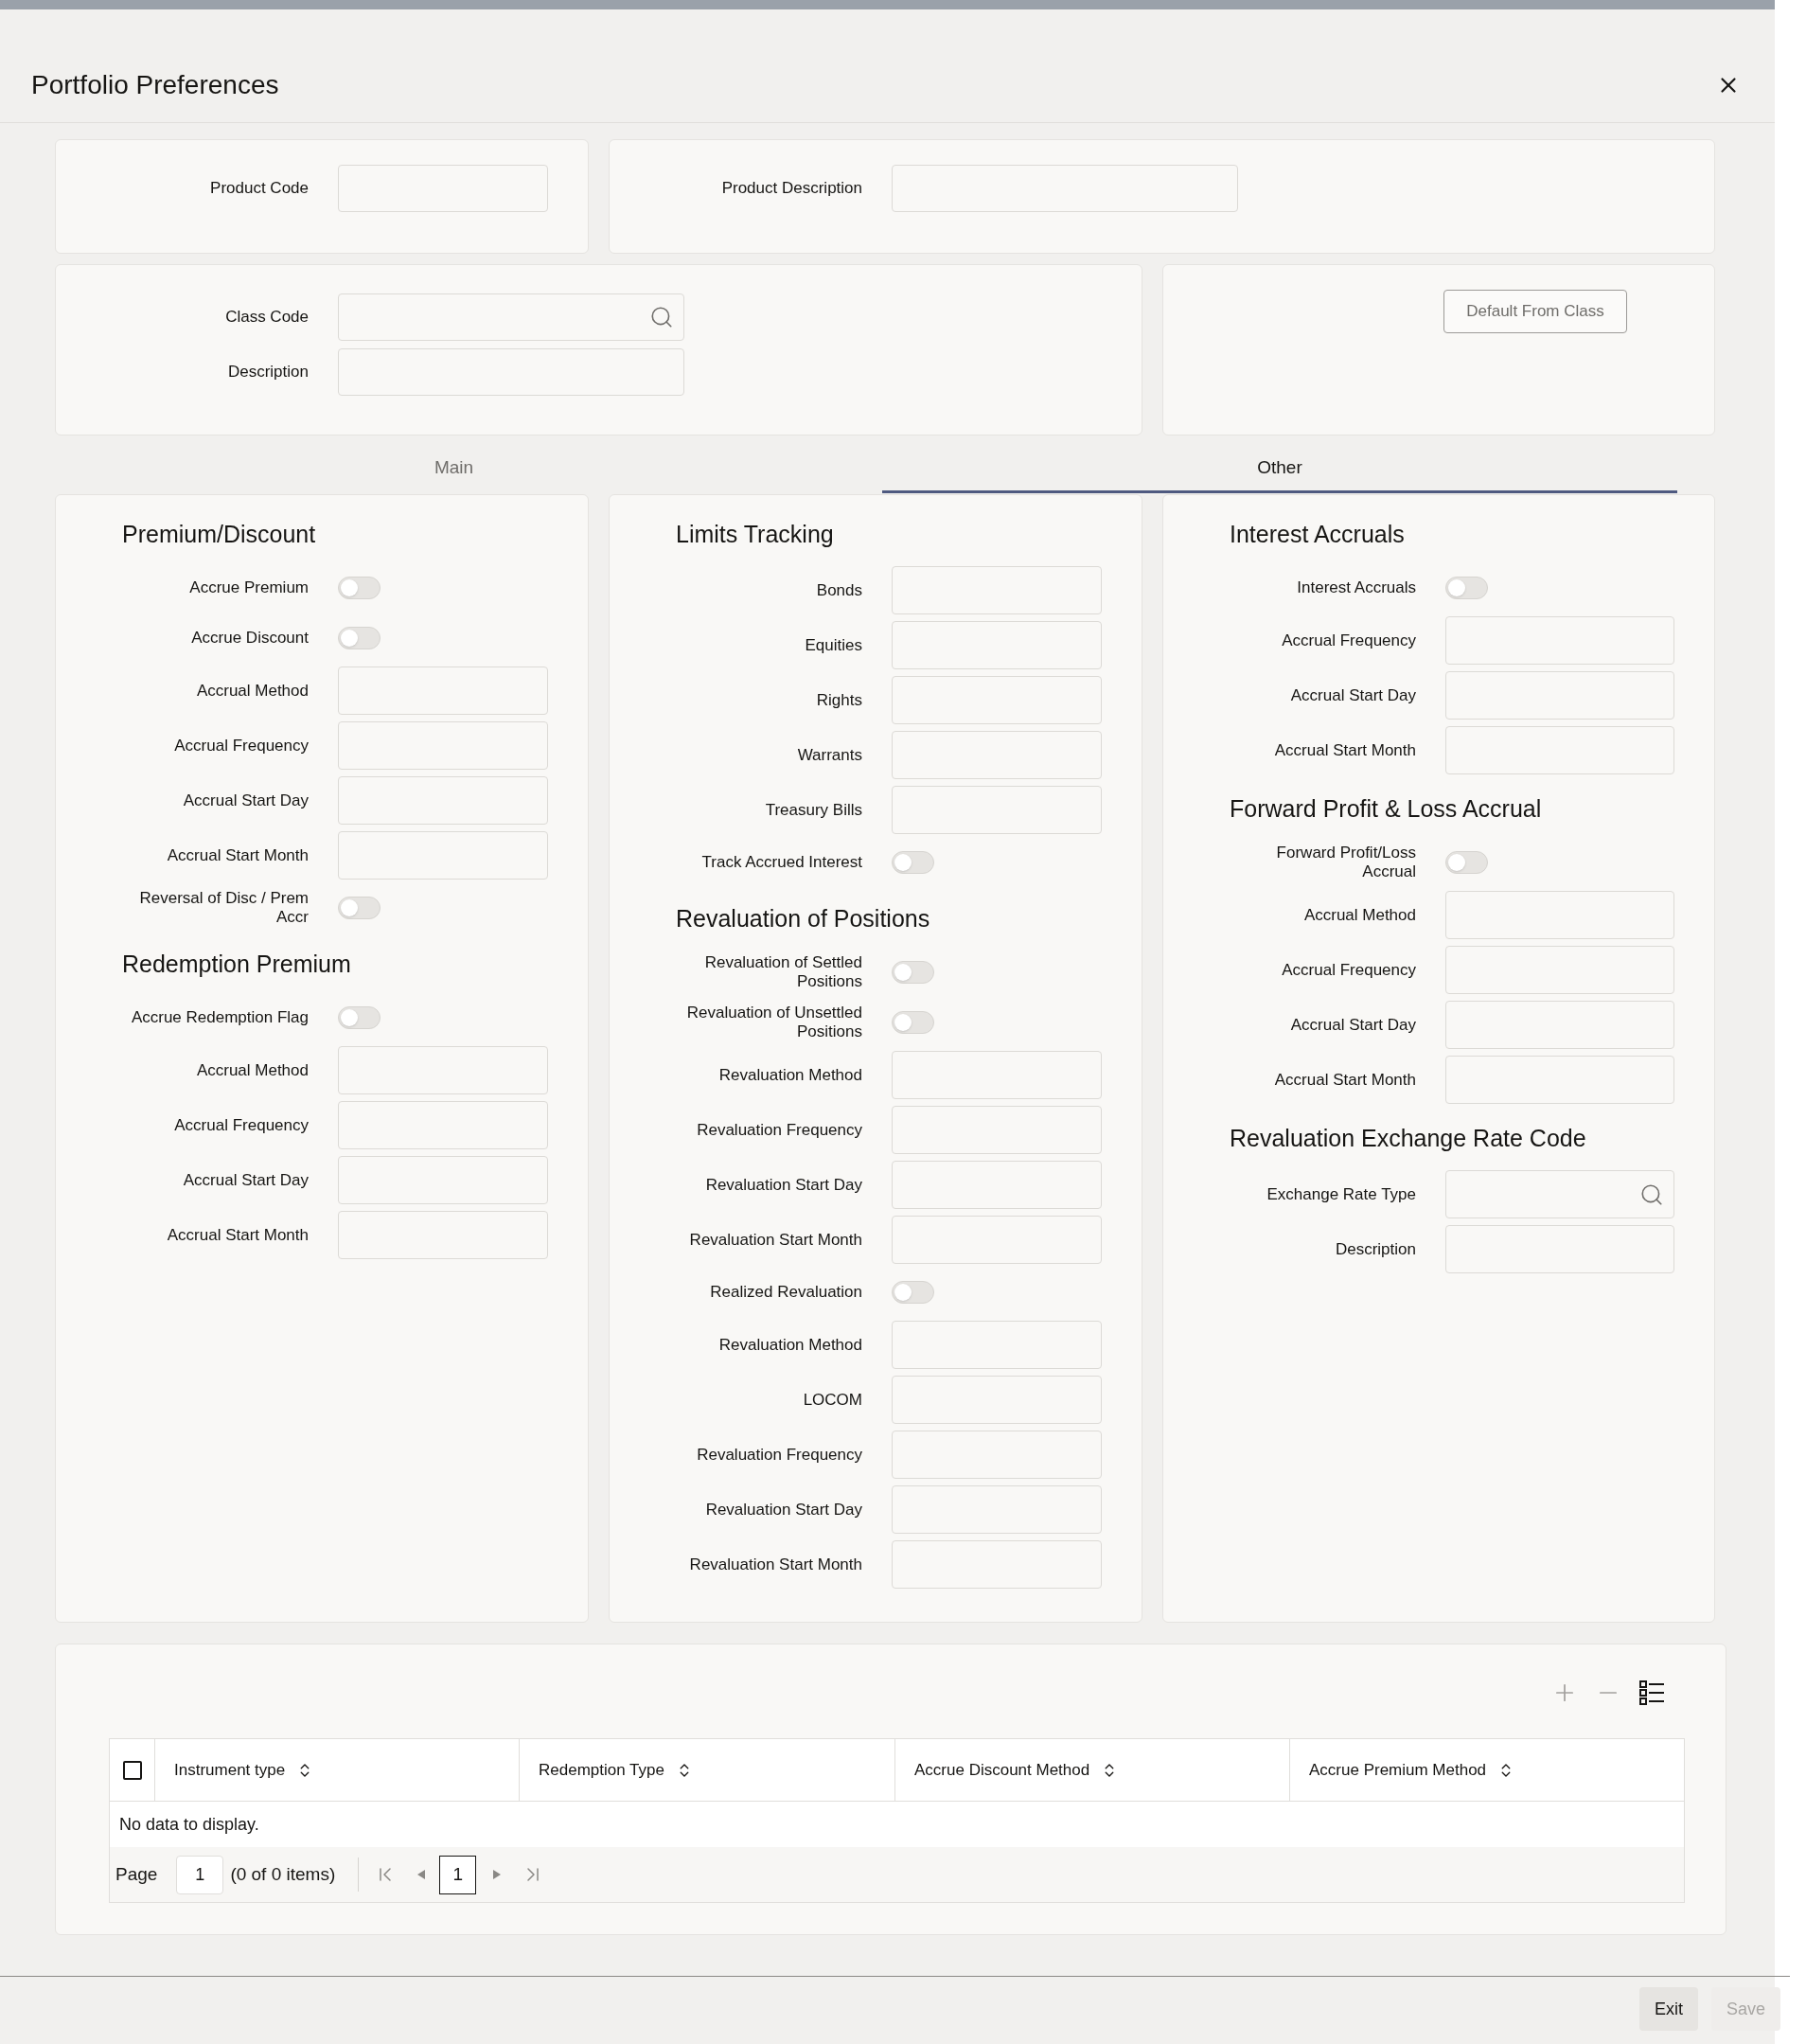 Image resolution: width=1806 pixels, height=2044 pixels. What do you see at coordinates (1651, 1693) in the screenshot?
I see `list-icon` at bounding box center [1651, 1693].